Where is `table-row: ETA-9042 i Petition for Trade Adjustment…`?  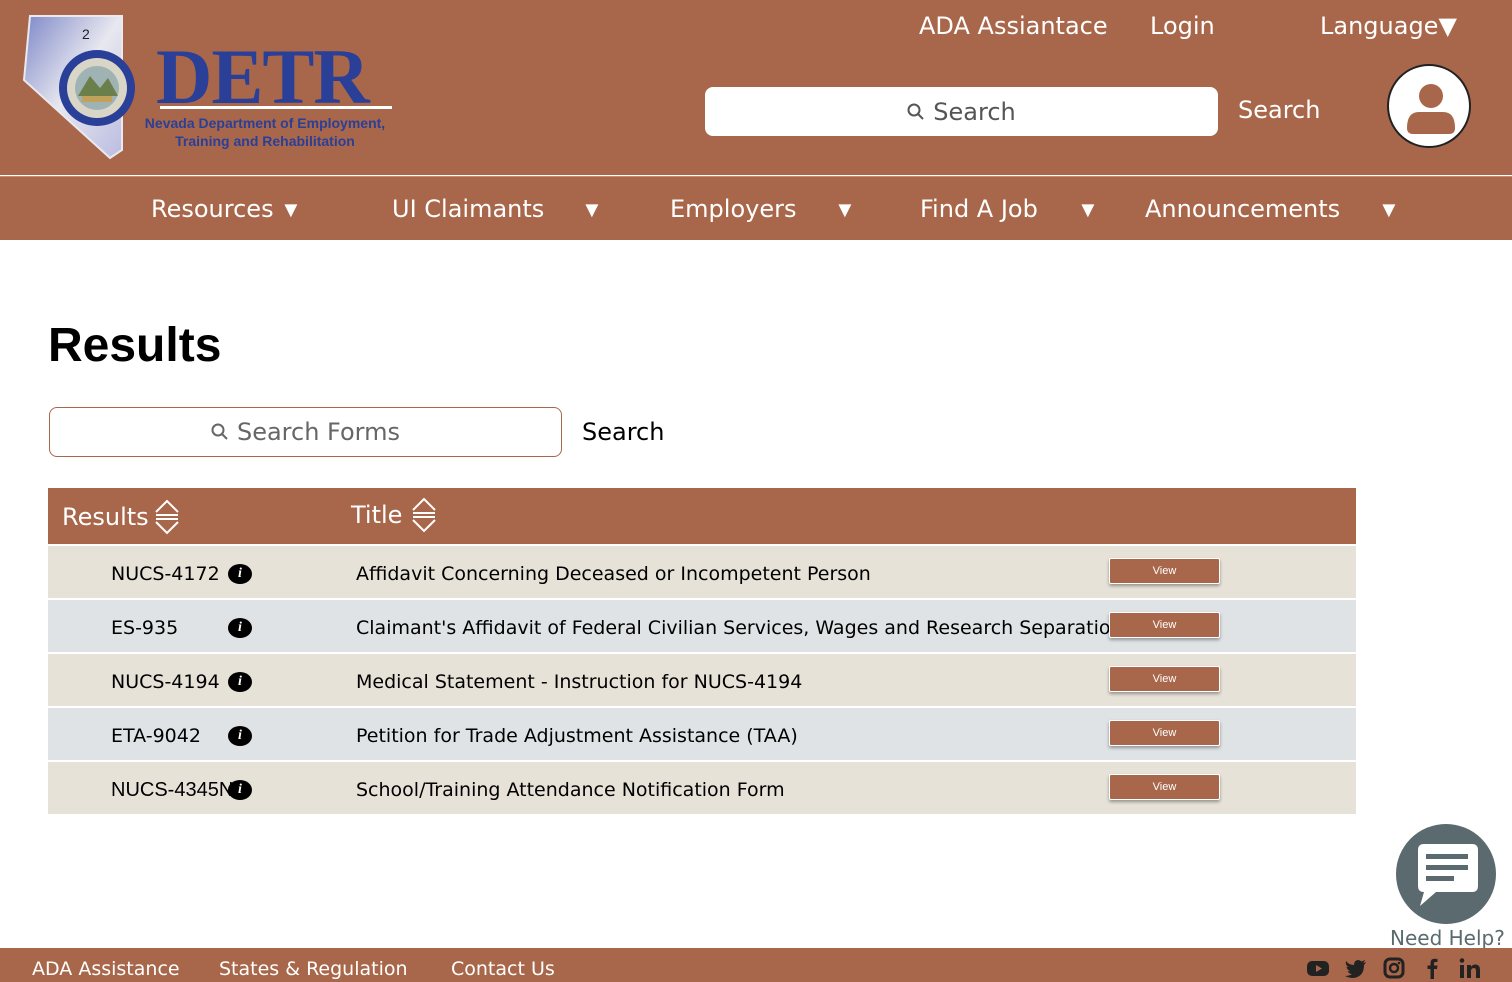
table-row: ETA-9042 i Petition for Trade Adjustment… is located at coordinates (702, 733).